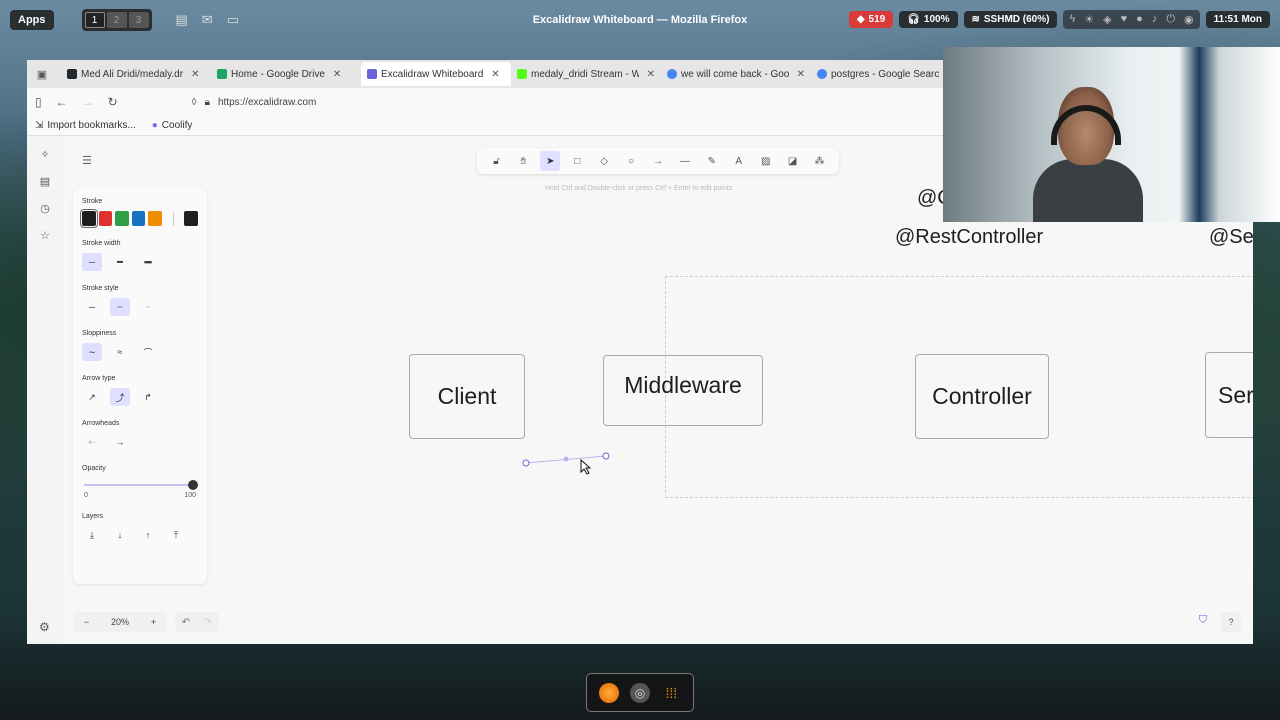 This screenshot has height=720, width=1280. Describe the element at coordinates (148, 535) in the screenshot. I see `bring-forward-icon: ↑` at that location.